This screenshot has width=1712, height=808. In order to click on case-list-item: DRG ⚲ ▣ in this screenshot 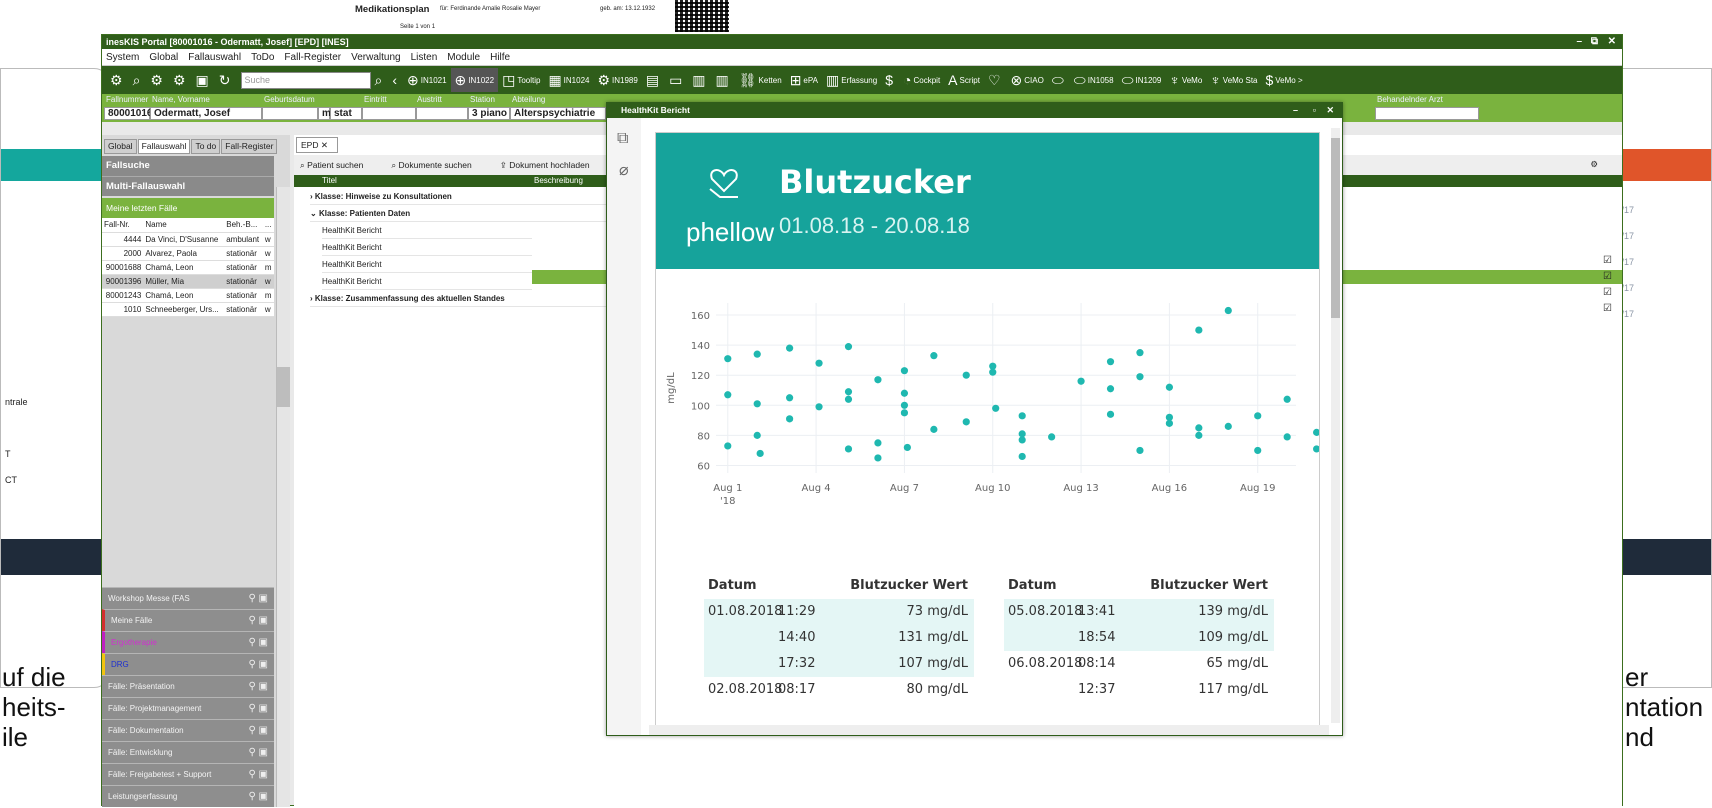, I will do `click(188, 664)`.